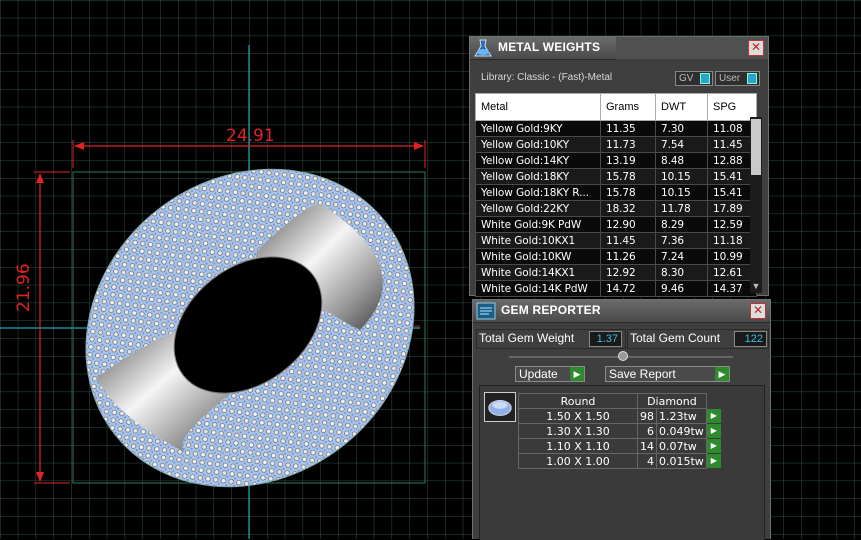 The height and width of the screenshot is (540, 861). I want to click on gem-size-cell: 1.50 X 1.50, so click(578, 416).